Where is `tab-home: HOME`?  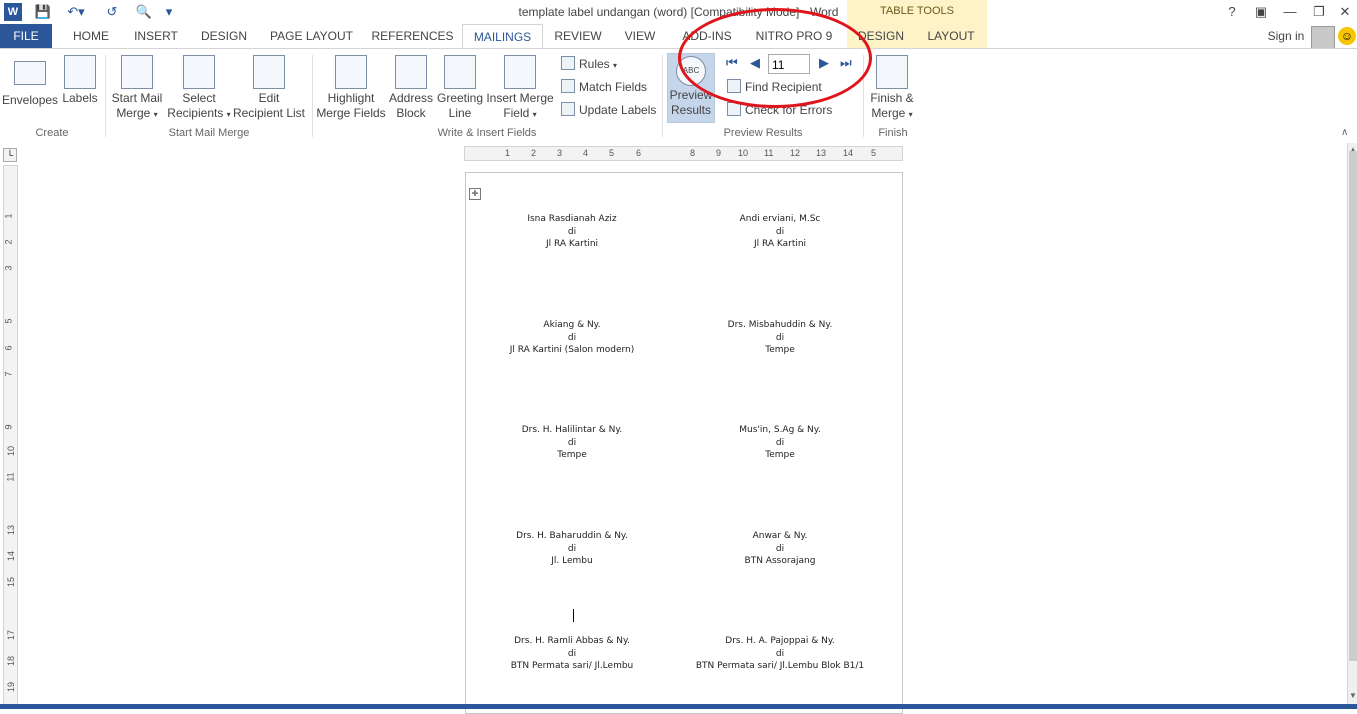
tab-home: HOME is located at coordinates (91, 36).